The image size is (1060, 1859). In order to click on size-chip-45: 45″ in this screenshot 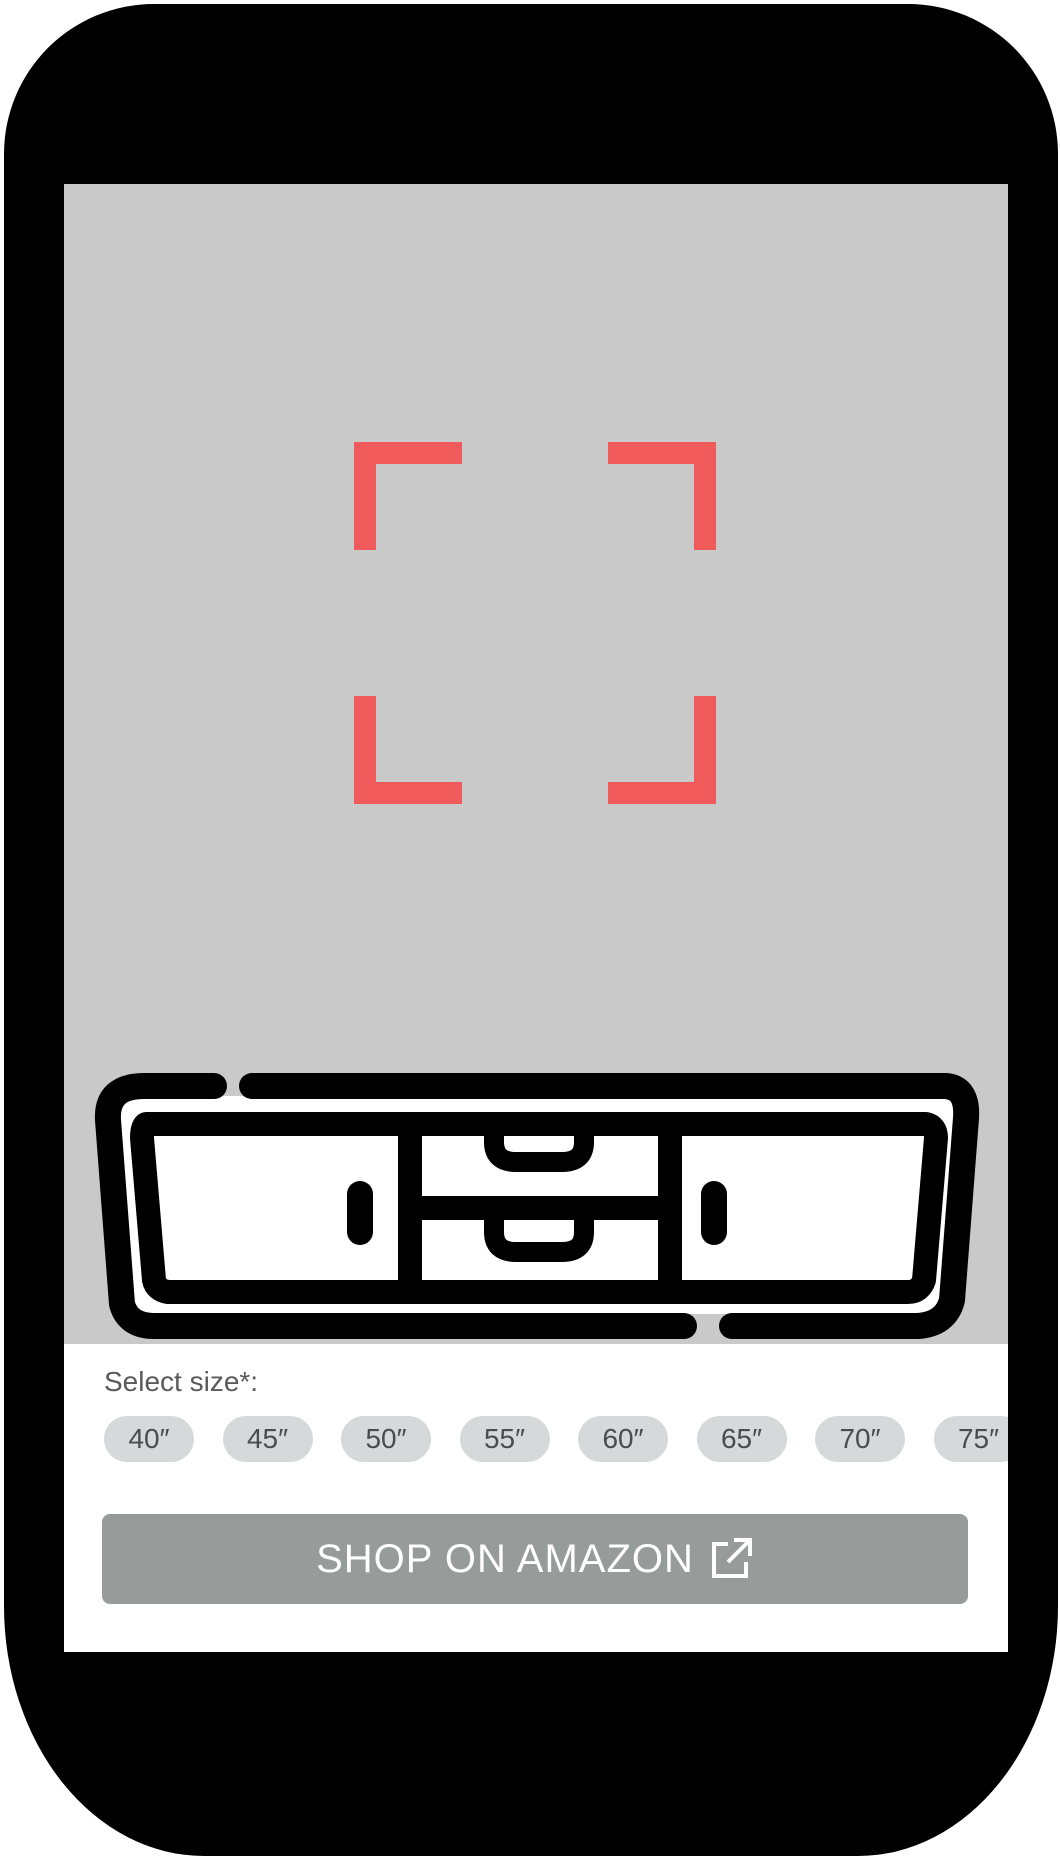, I will do `click(267, 1439)`.